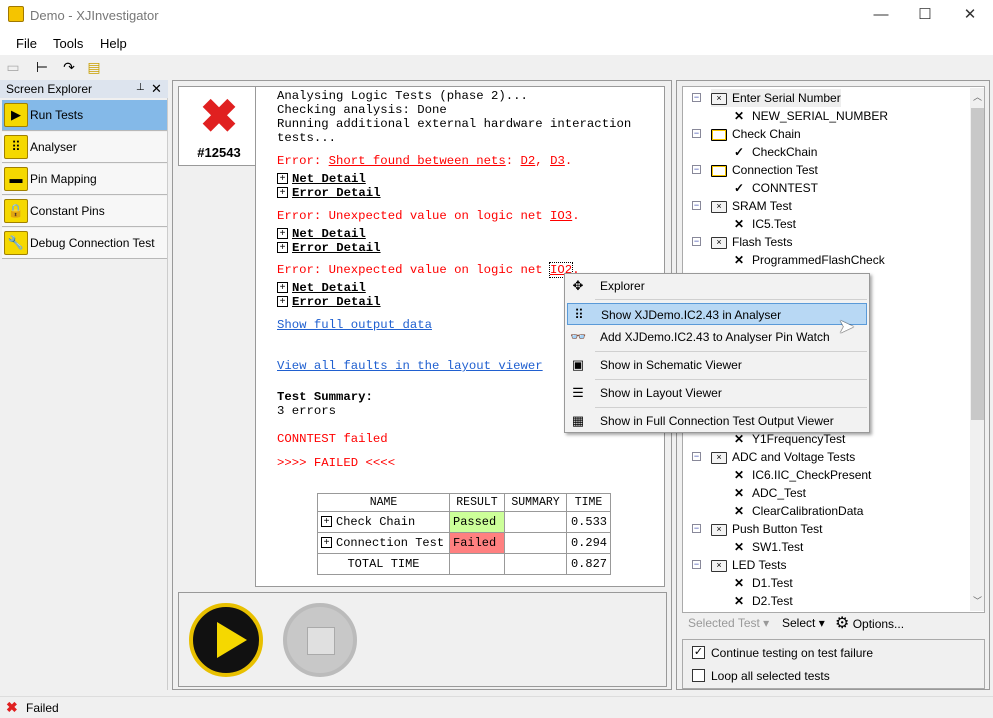 The image size is (993, 718). I want to click on sidebar-item-pin-mapping: ▬ Pin Mapping, so click(84, 179).